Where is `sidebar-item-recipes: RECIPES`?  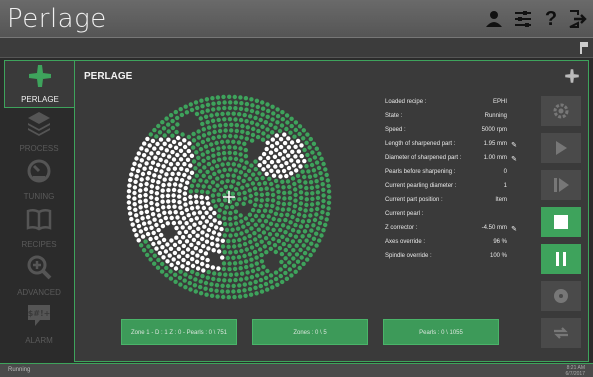 sidebar-item-recipes: RECIPES is located at coordinates (39, 228).